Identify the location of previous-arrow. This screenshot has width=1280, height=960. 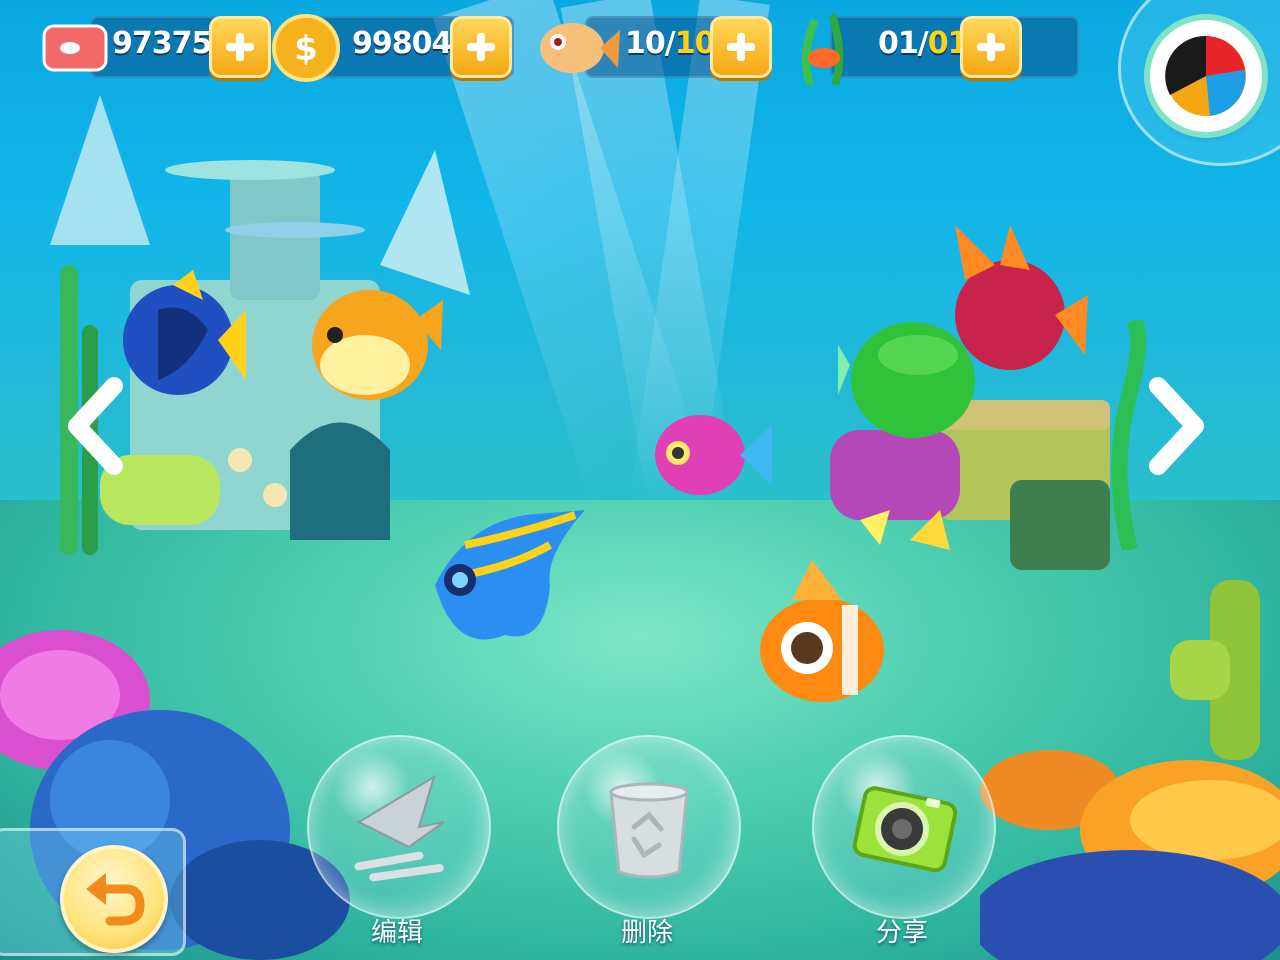
(97, 426).